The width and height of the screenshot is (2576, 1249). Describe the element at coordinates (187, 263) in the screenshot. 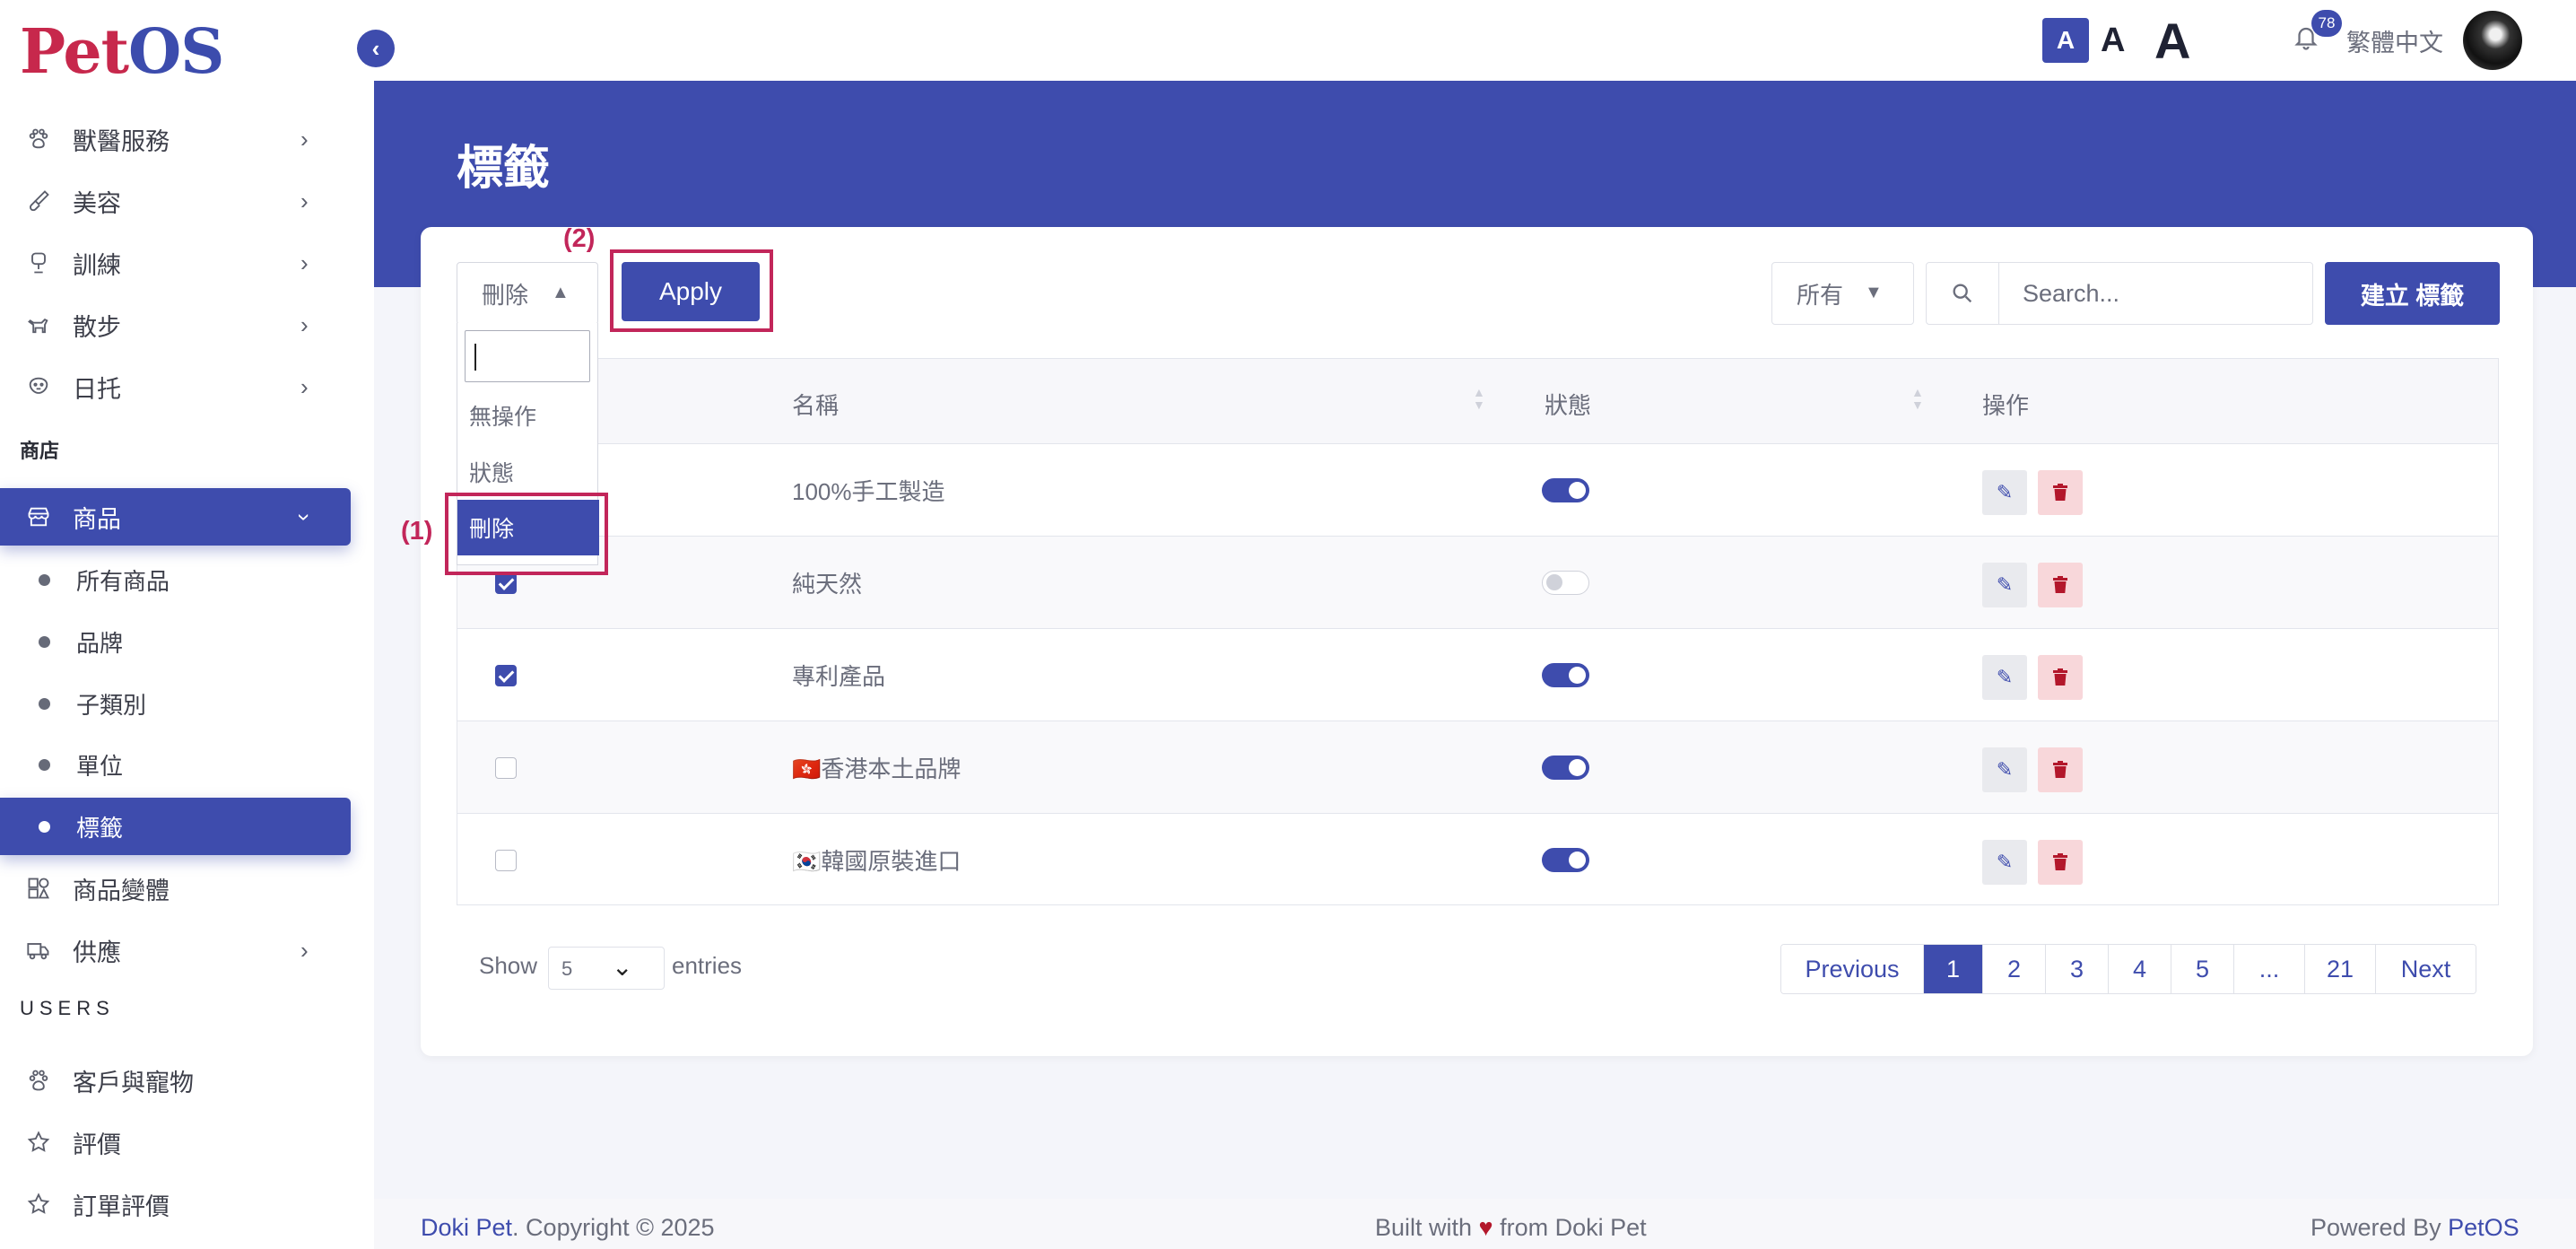

I see `sidebar-item-training: 訓練 ›` at that location.